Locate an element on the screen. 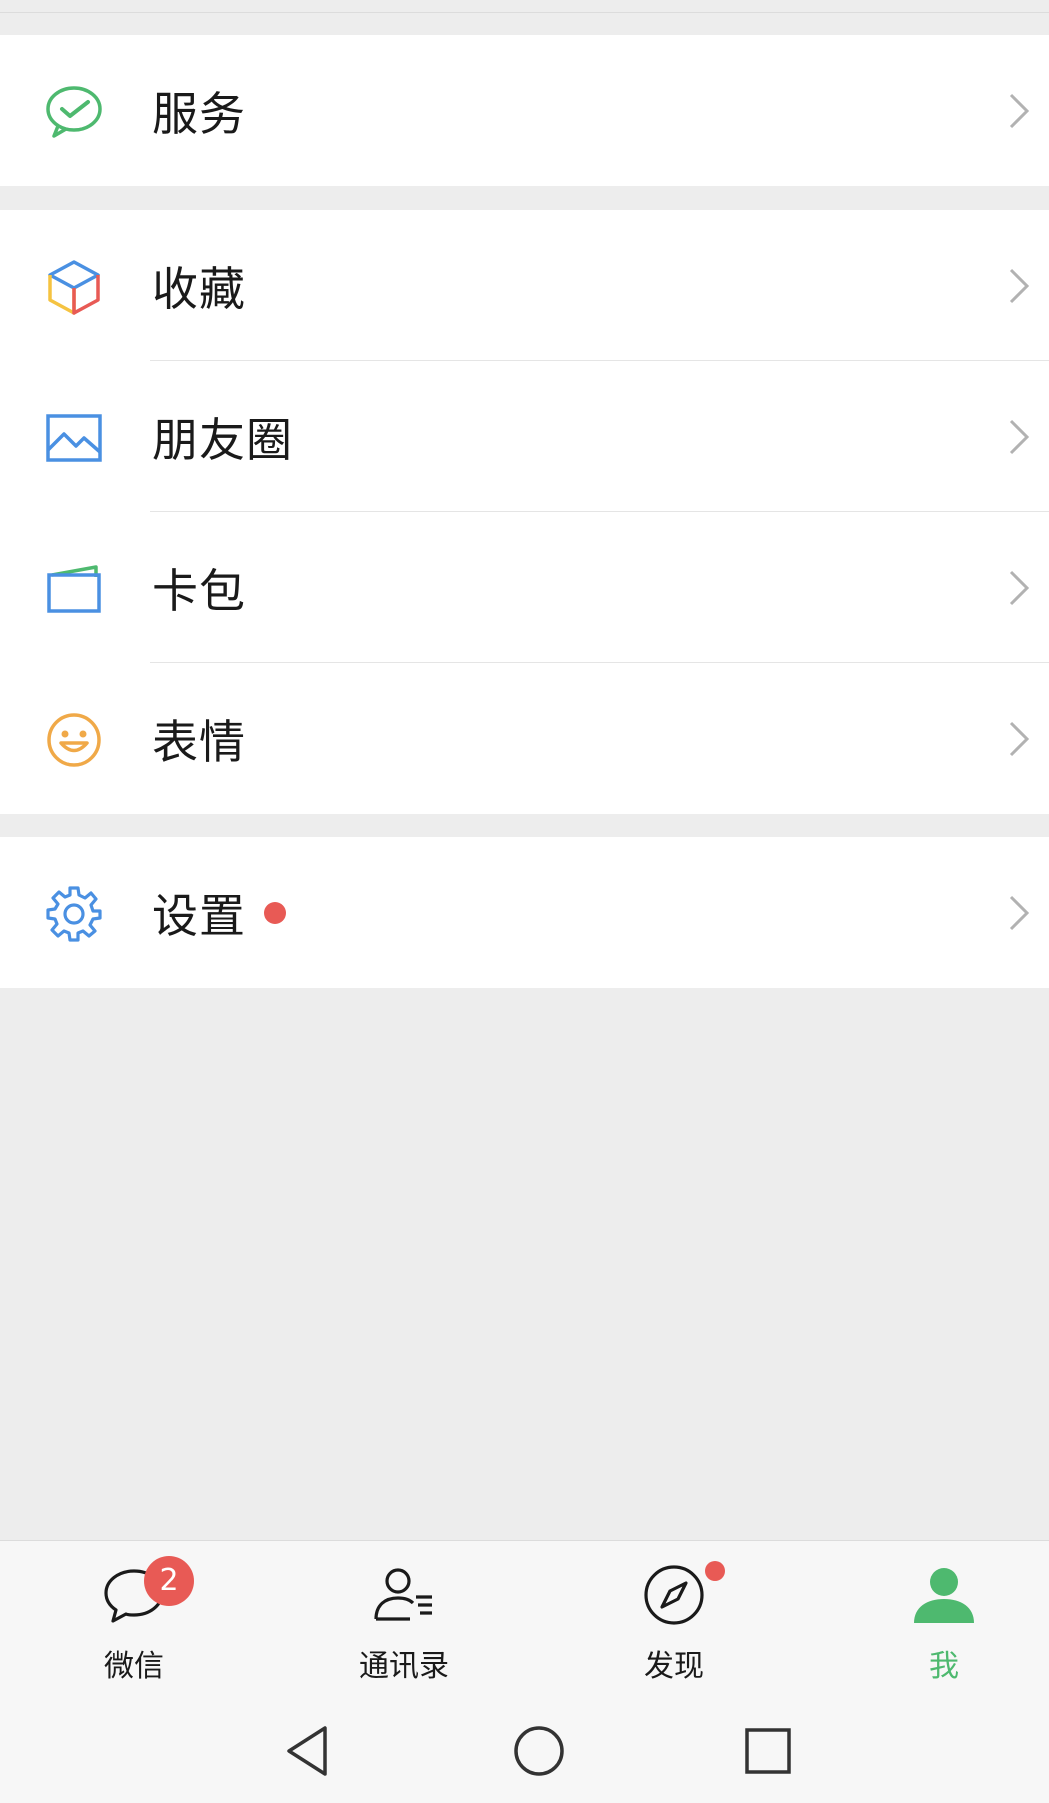 The image size is (1049, 1803). system-navigation-bar is located at coordinates (524, 1751).